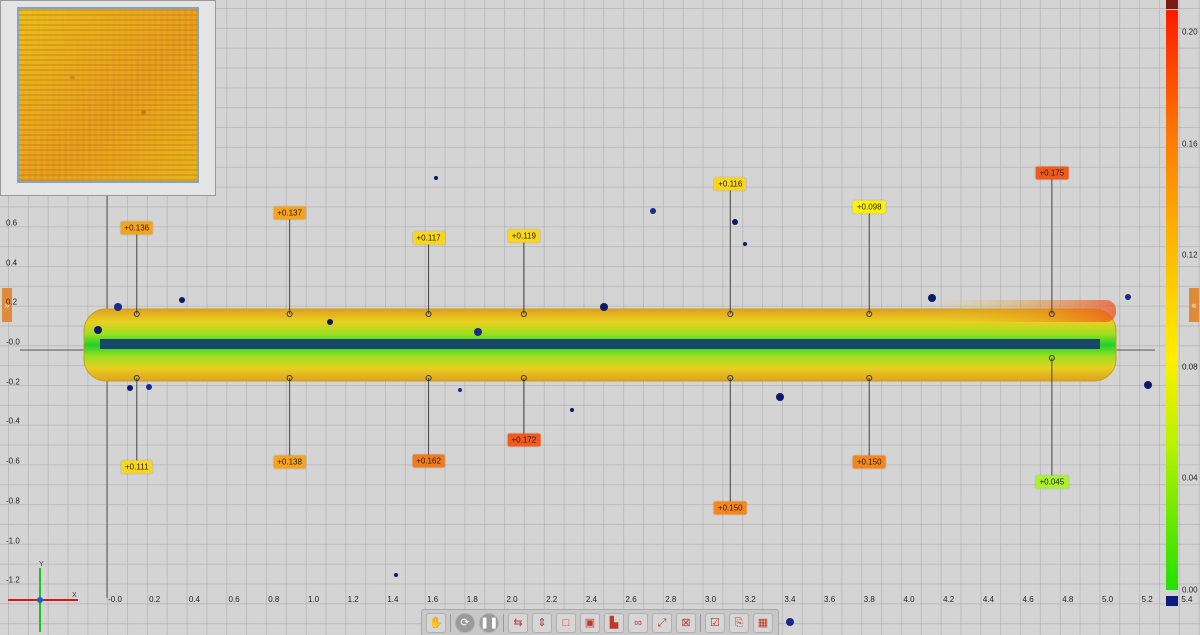 This screenshot has width=1200, height=635. What do you see at coordinates (289, 462) in the screenshot?
I see `deviation-callout: +0.138` at bounding box center [289, 462].